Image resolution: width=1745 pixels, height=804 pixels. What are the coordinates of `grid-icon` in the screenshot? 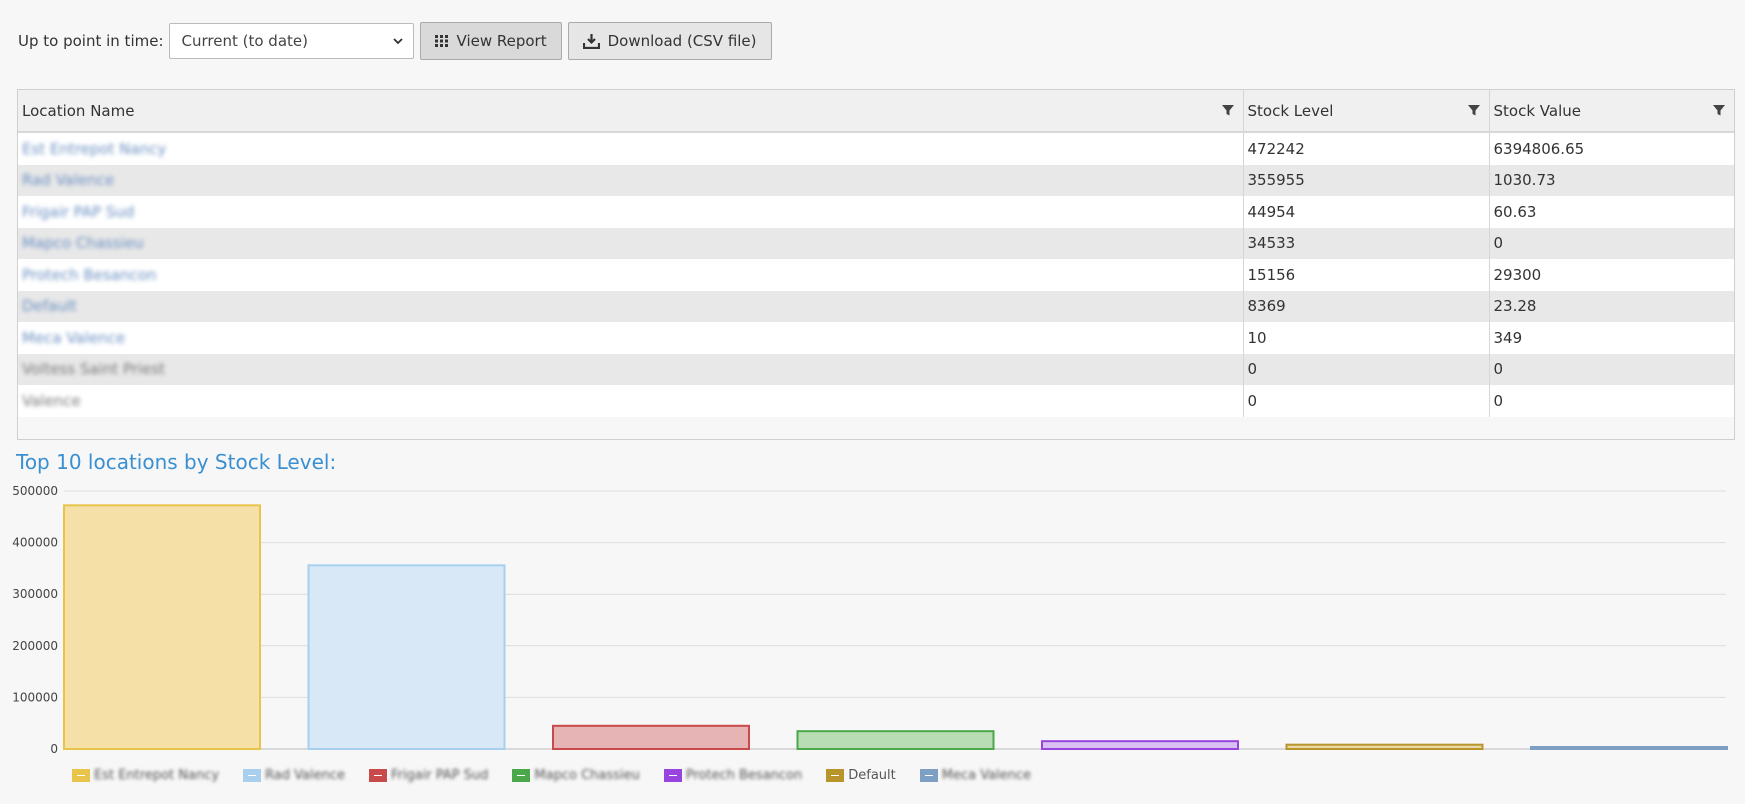 It's located at (441, 41).